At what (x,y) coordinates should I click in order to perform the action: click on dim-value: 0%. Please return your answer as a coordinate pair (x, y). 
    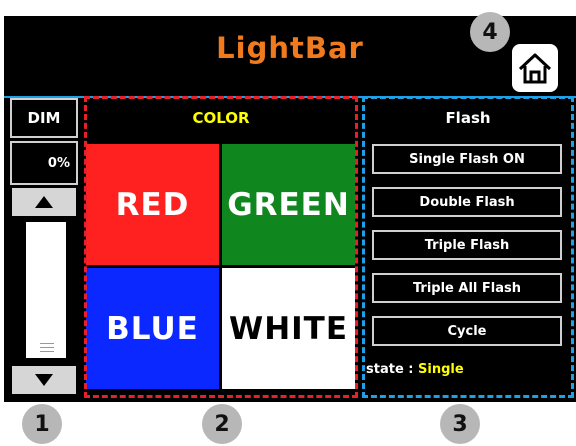
    Looking at the image, I should click on (44, 163).